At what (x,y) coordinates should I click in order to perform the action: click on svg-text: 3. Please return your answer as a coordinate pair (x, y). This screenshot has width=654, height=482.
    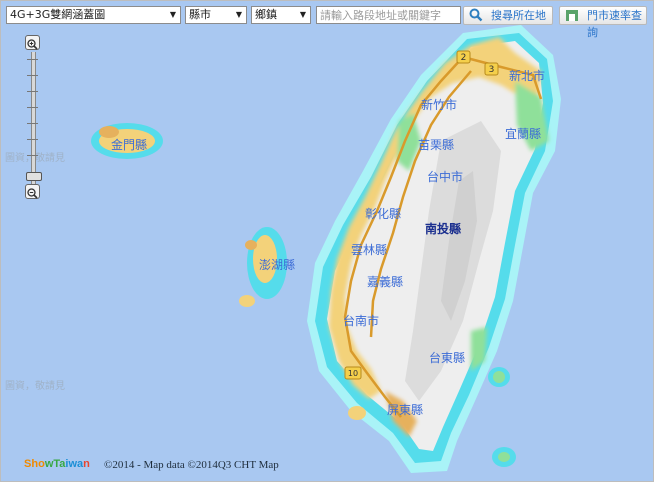
    Looking at the image, I should click on (492, 70).